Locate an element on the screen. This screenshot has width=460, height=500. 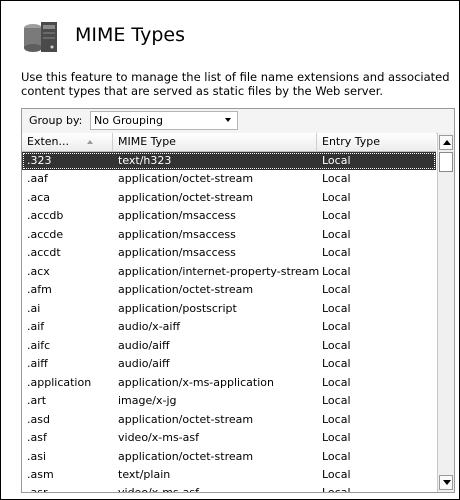
table-row: .aiff audio/aiff Local is located at coordinates (229, 364).